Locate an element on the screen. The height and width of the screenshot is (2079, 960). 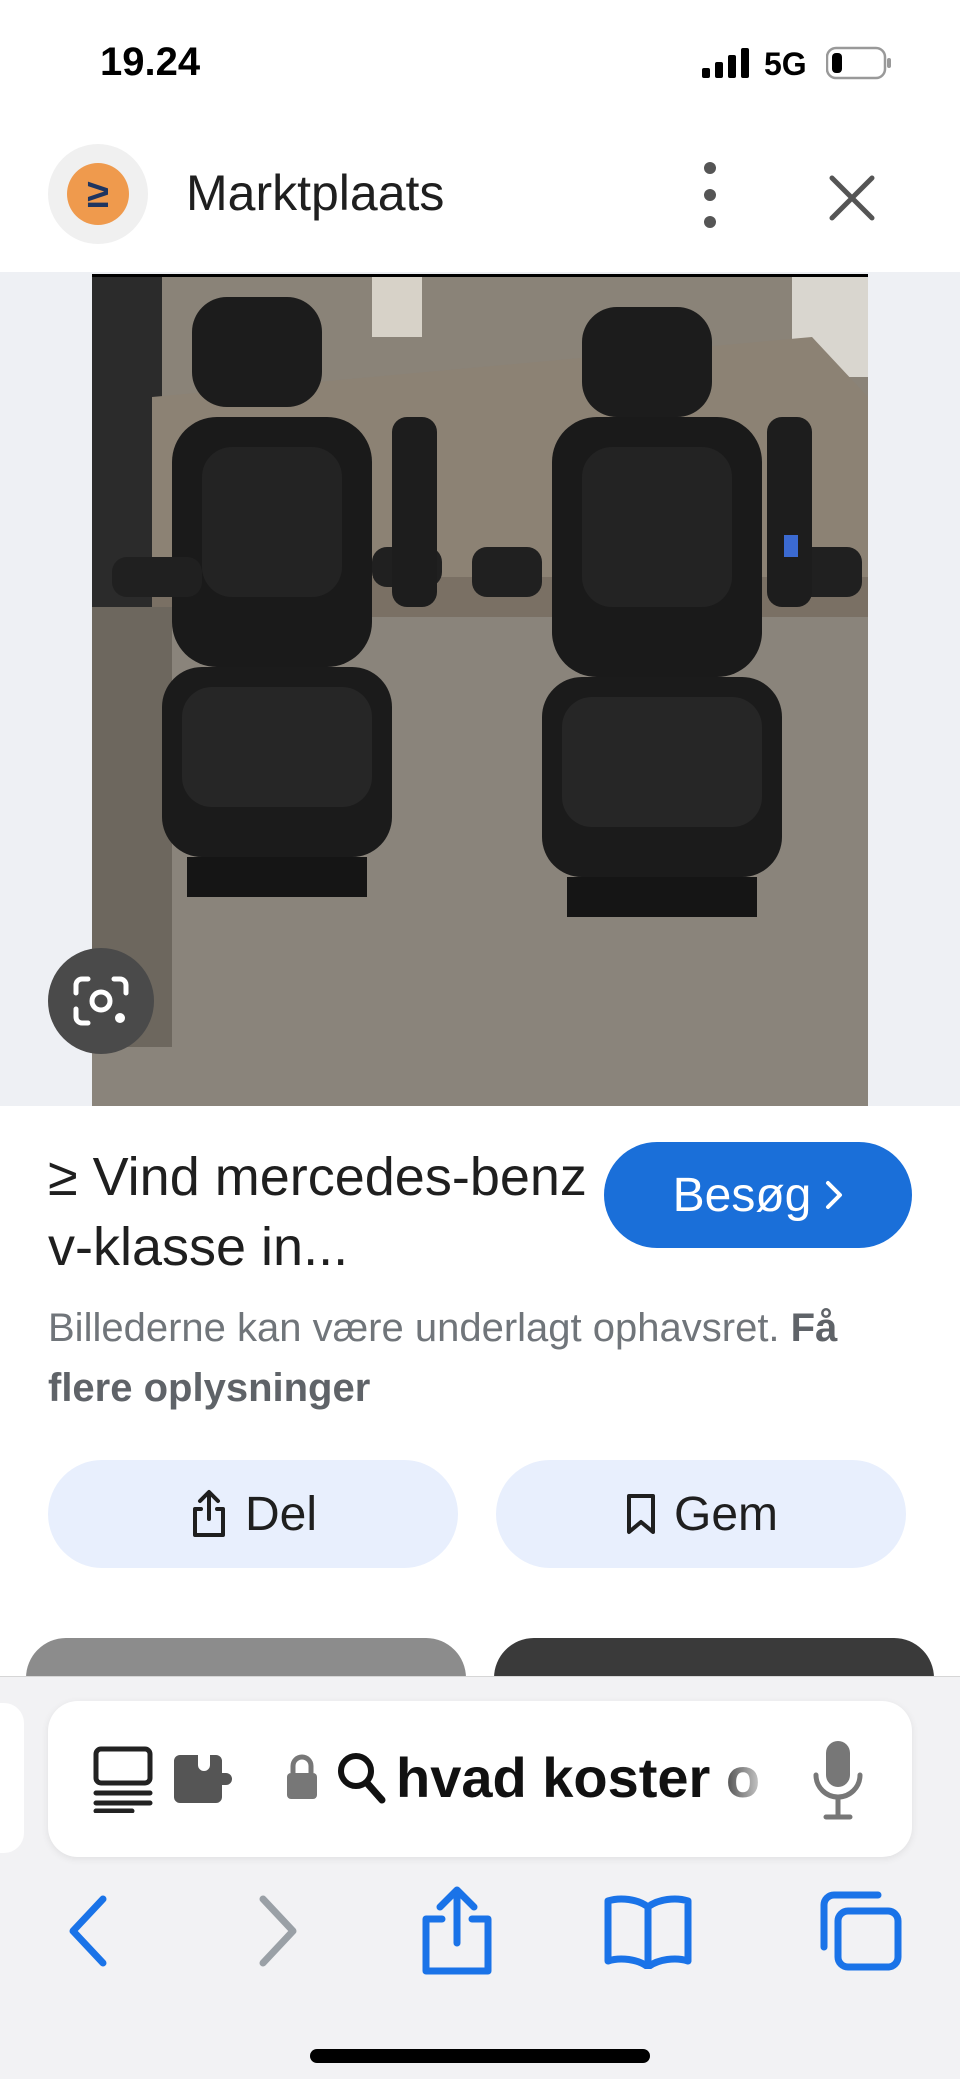
site-name: Marktplaats is located at coordinates (315, 193).